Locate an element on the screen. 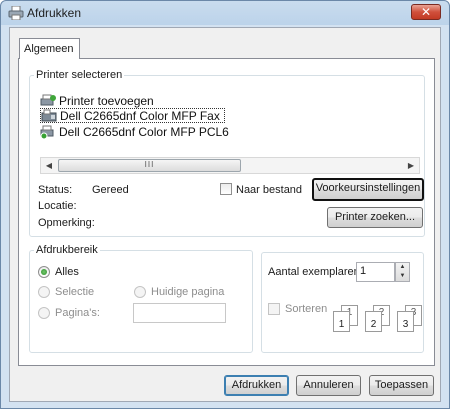 The image size is (450, 409). radio-selection is located at coordinates (44, 292).